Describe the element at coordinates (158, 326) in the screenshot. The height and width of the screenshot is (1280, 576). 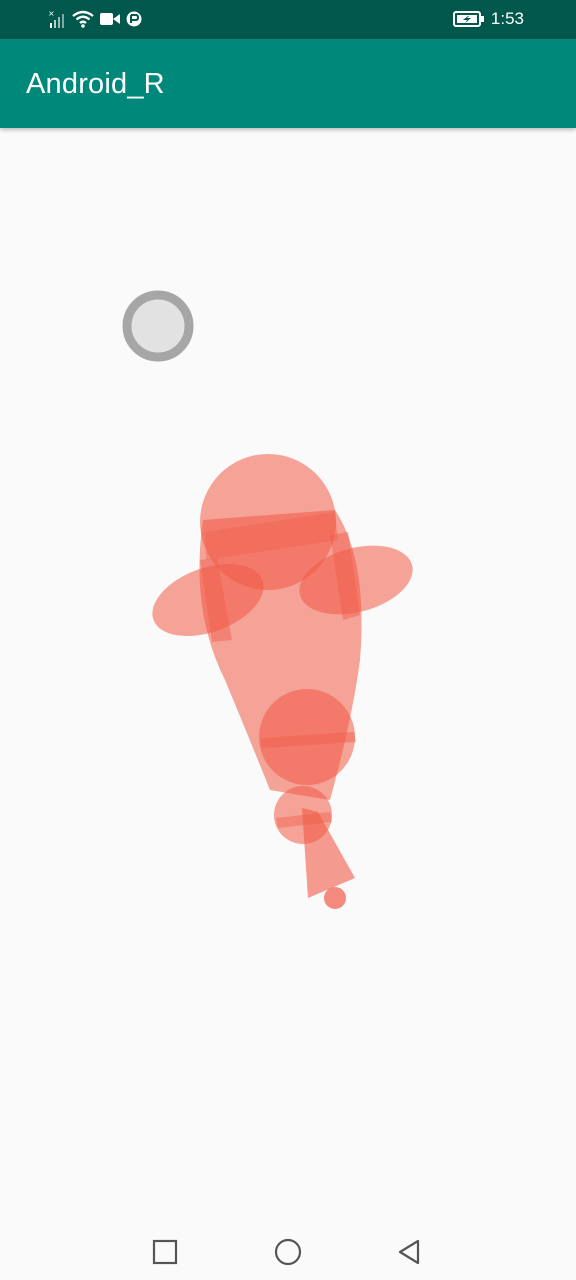
I see `target-circle` at that location.